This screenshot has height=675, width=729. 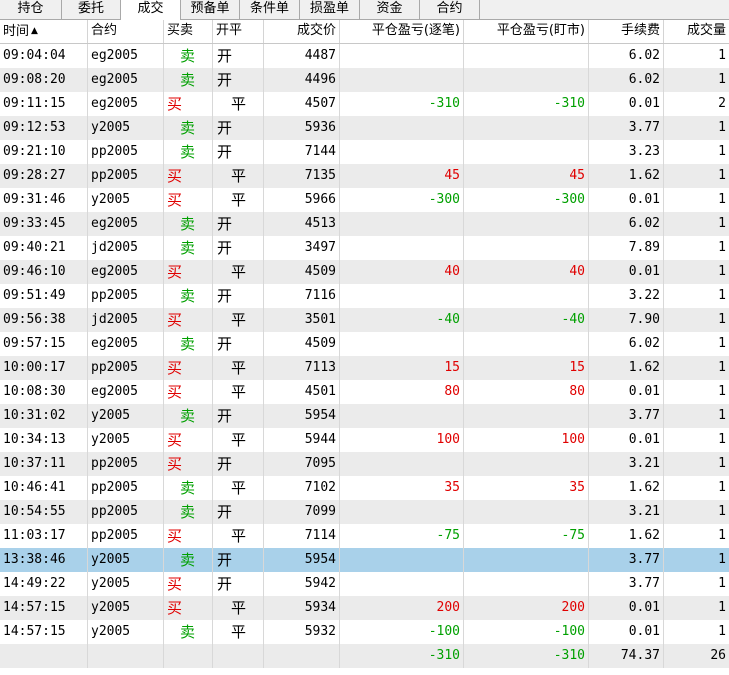 I want to click on cell-time: 09:57:15, so click(x=44, y=344).